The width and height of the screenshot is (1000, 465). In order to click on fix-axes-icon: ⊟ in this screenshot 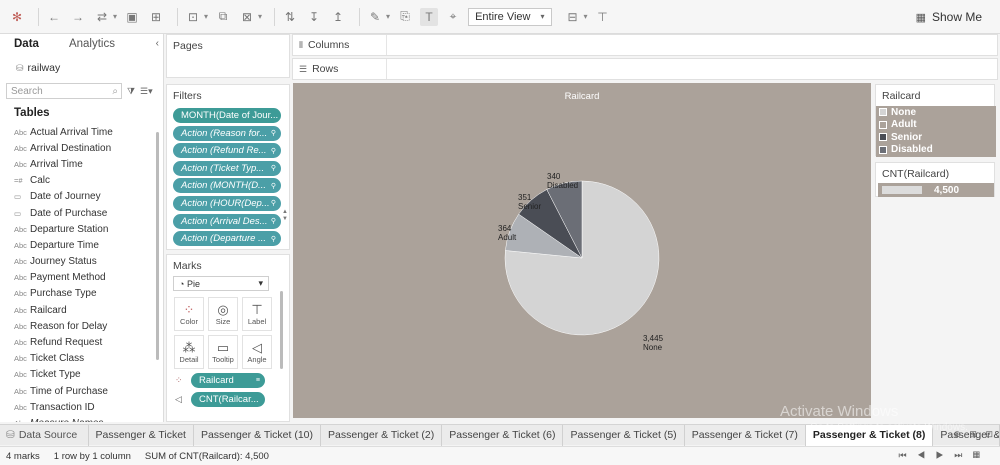, I will do `click(573, 17)`.